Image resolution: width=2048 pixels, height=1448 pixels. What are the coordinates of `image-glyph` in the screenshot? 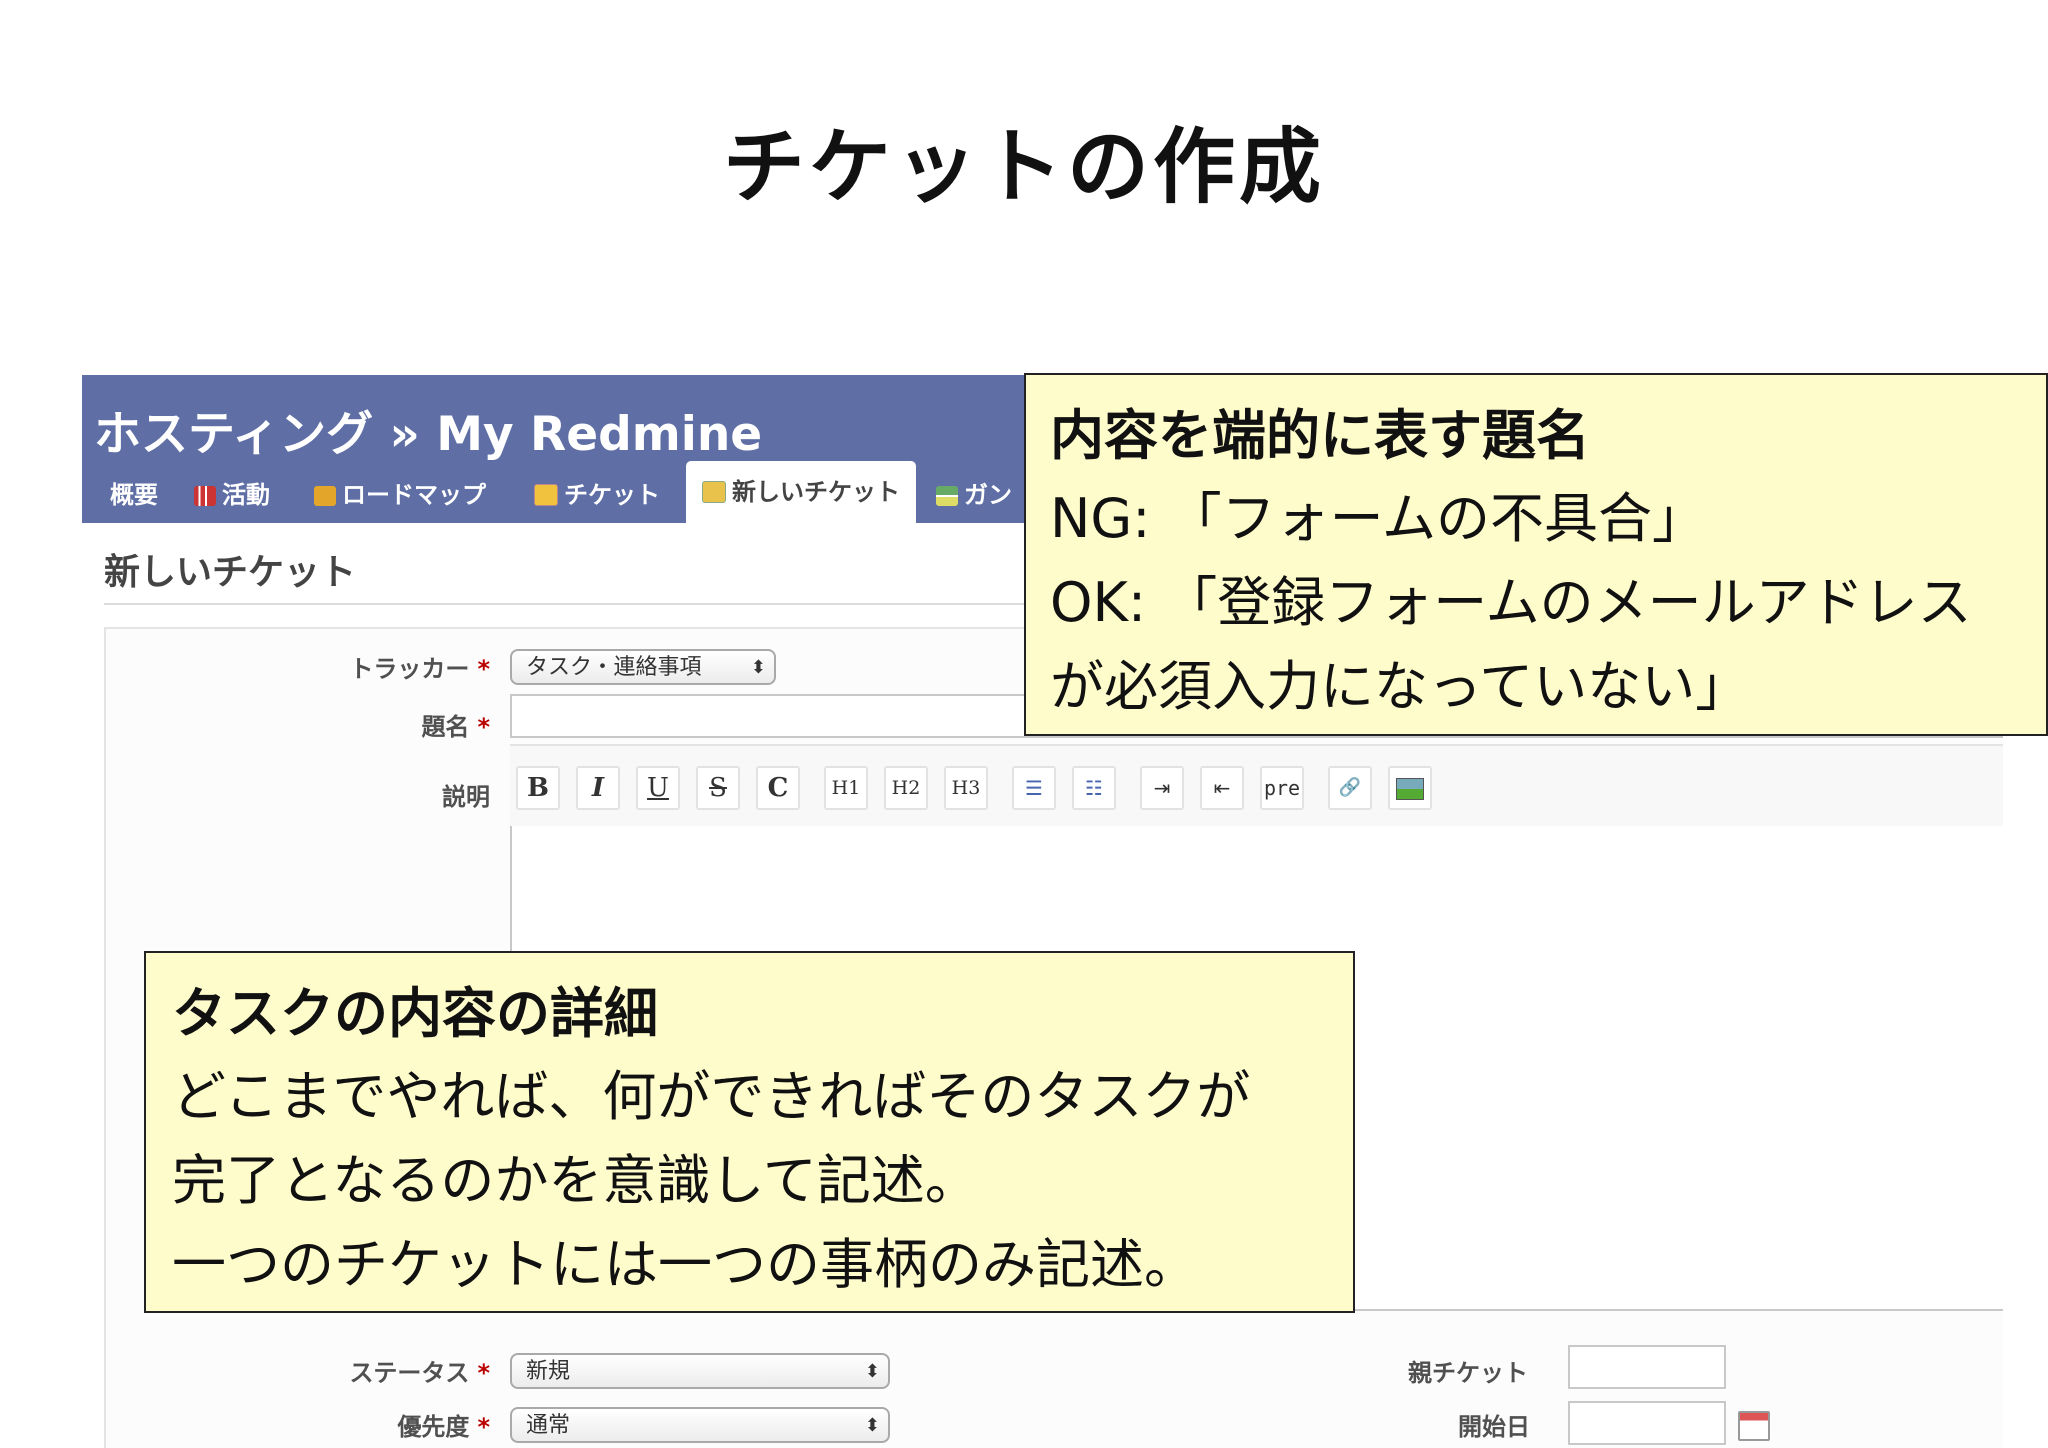 It's located at (1410, 789).